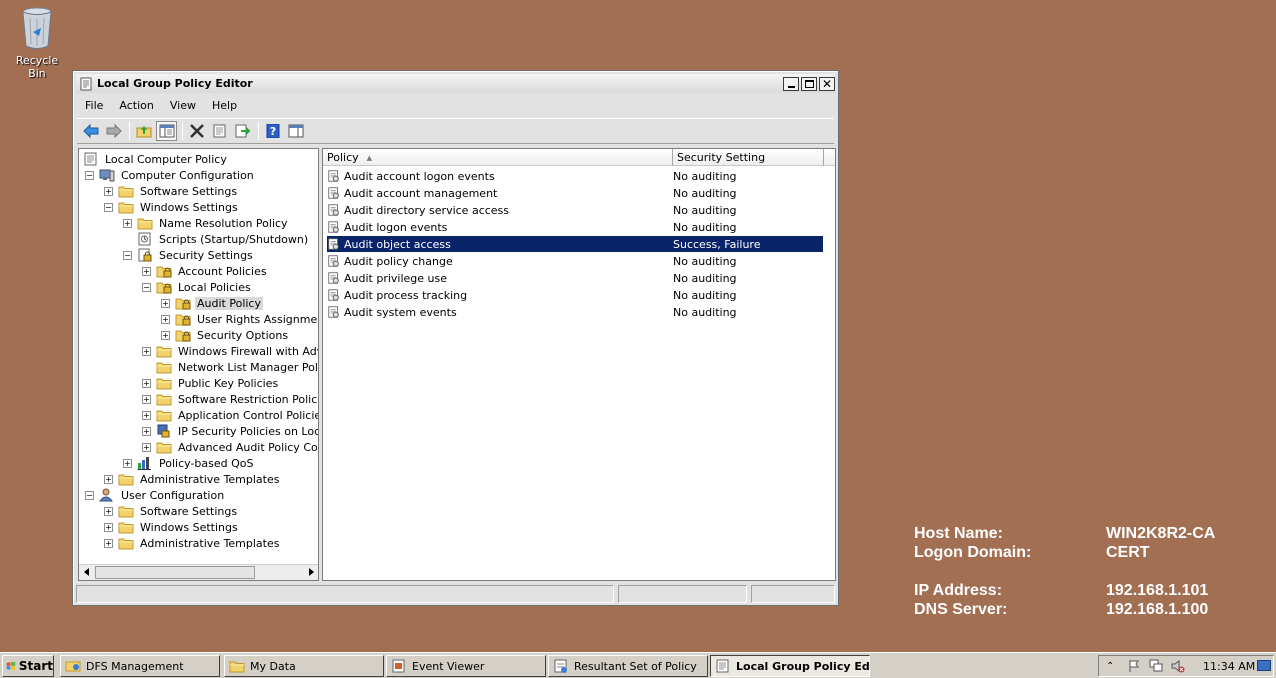  I want to click on tree-node: + User Rights Assignment, so click(239, 319).